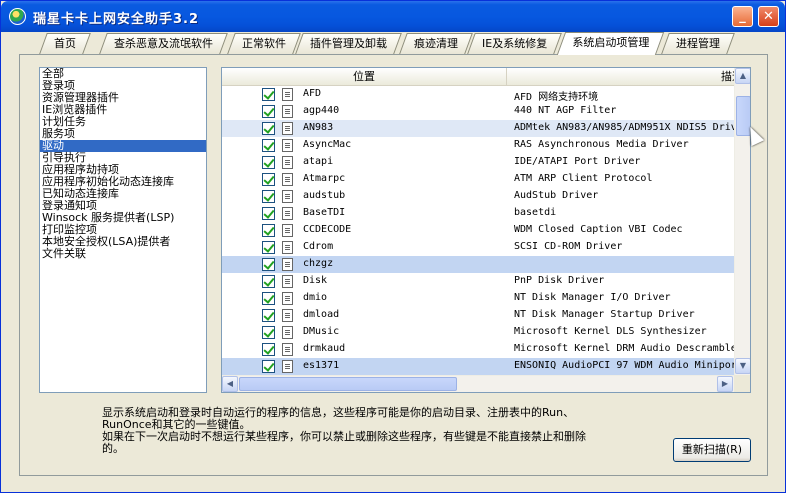  I want to click on vertical-scrollbar: ▲ ▼, so click(742, 221).